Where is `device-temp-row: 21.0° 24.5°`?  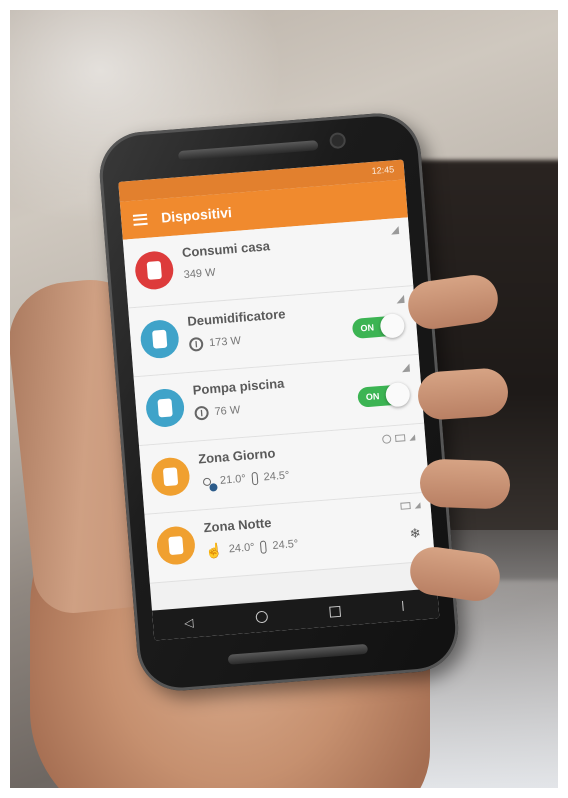
device-temp-row: 21.0° 24.5° is located at coordinates (245, 480).